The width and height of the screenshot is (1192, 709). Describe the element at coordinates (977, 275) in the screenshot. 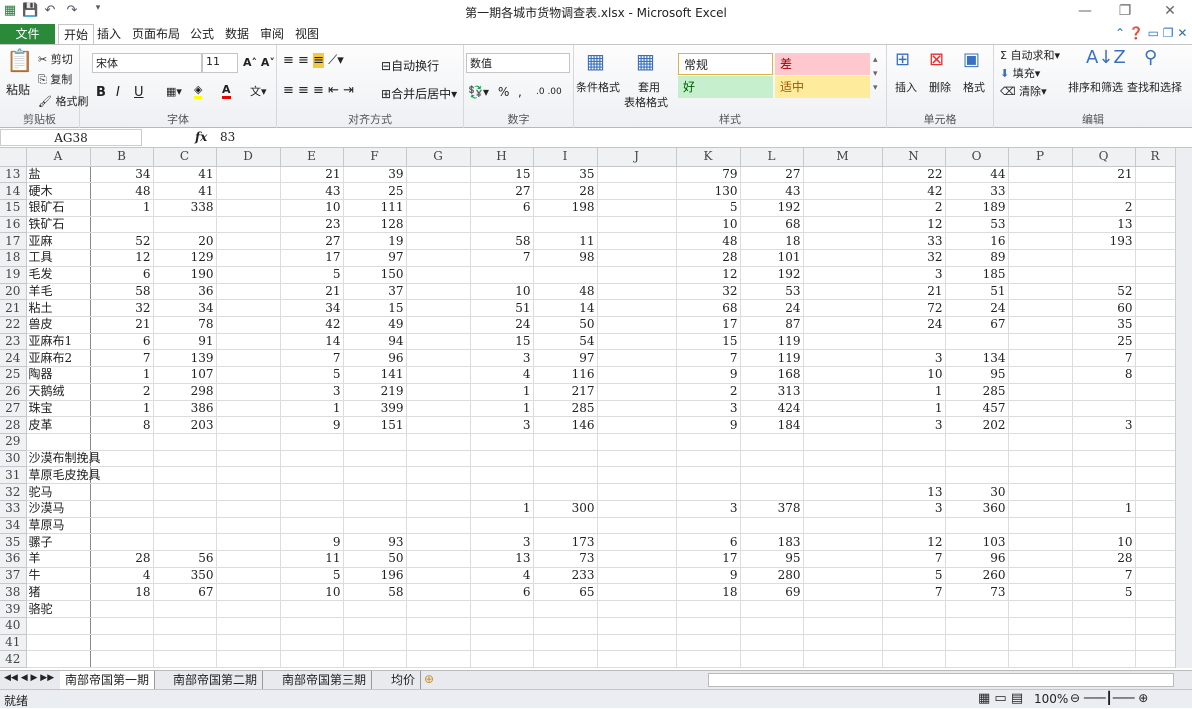

I see `cell: 185` at that location.